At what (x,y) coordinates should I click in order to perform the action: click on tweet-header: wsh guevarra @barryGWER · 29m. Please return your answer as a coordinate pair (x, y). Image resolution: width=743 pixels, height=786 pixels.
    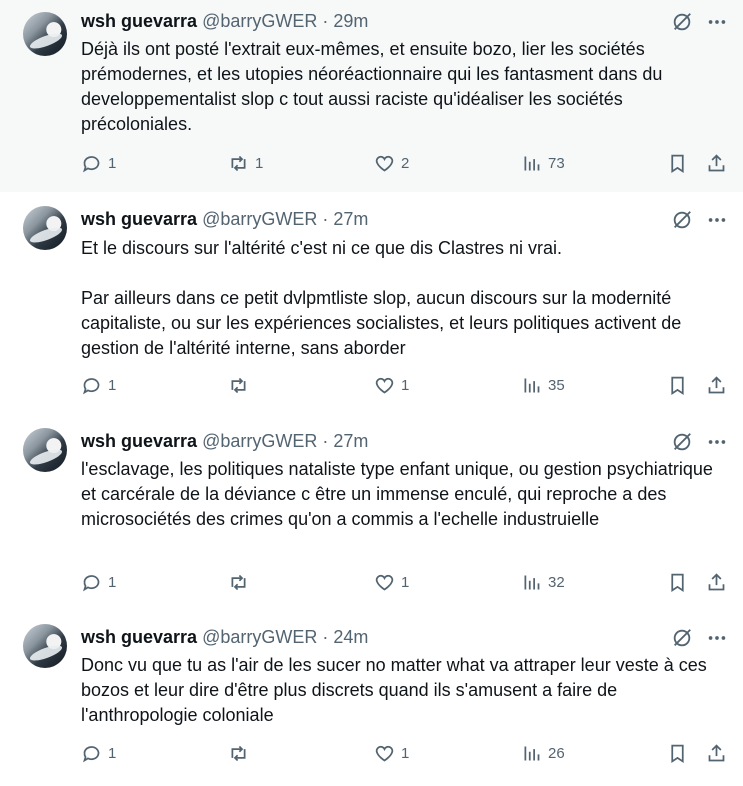
    Looking at the image, I should click on (224, 21).